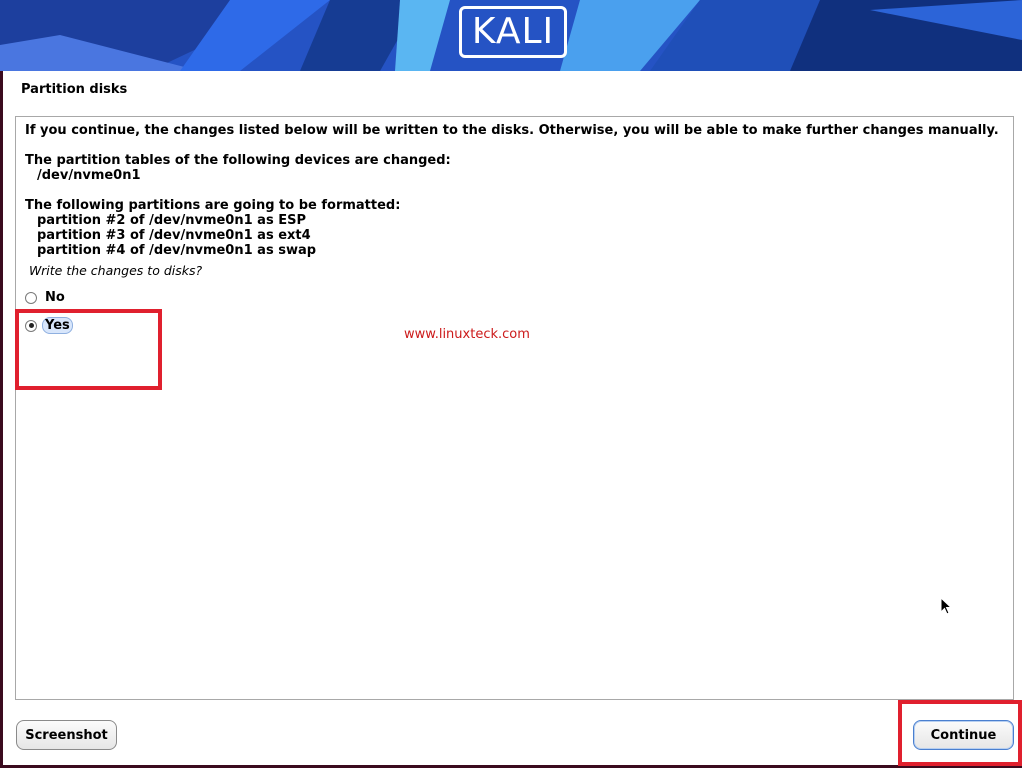 Image resolution: width=1022 pixels, height=768 pixels. I want to click on option-no: No, so click(45, 297).